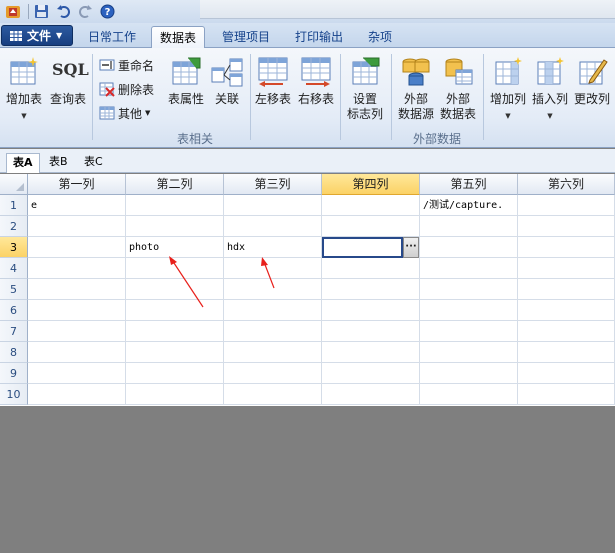  What do you see at coordinates (273, 184) in the screenshot?
I see `column-header: 第三列` at bounding box center [273, 184].